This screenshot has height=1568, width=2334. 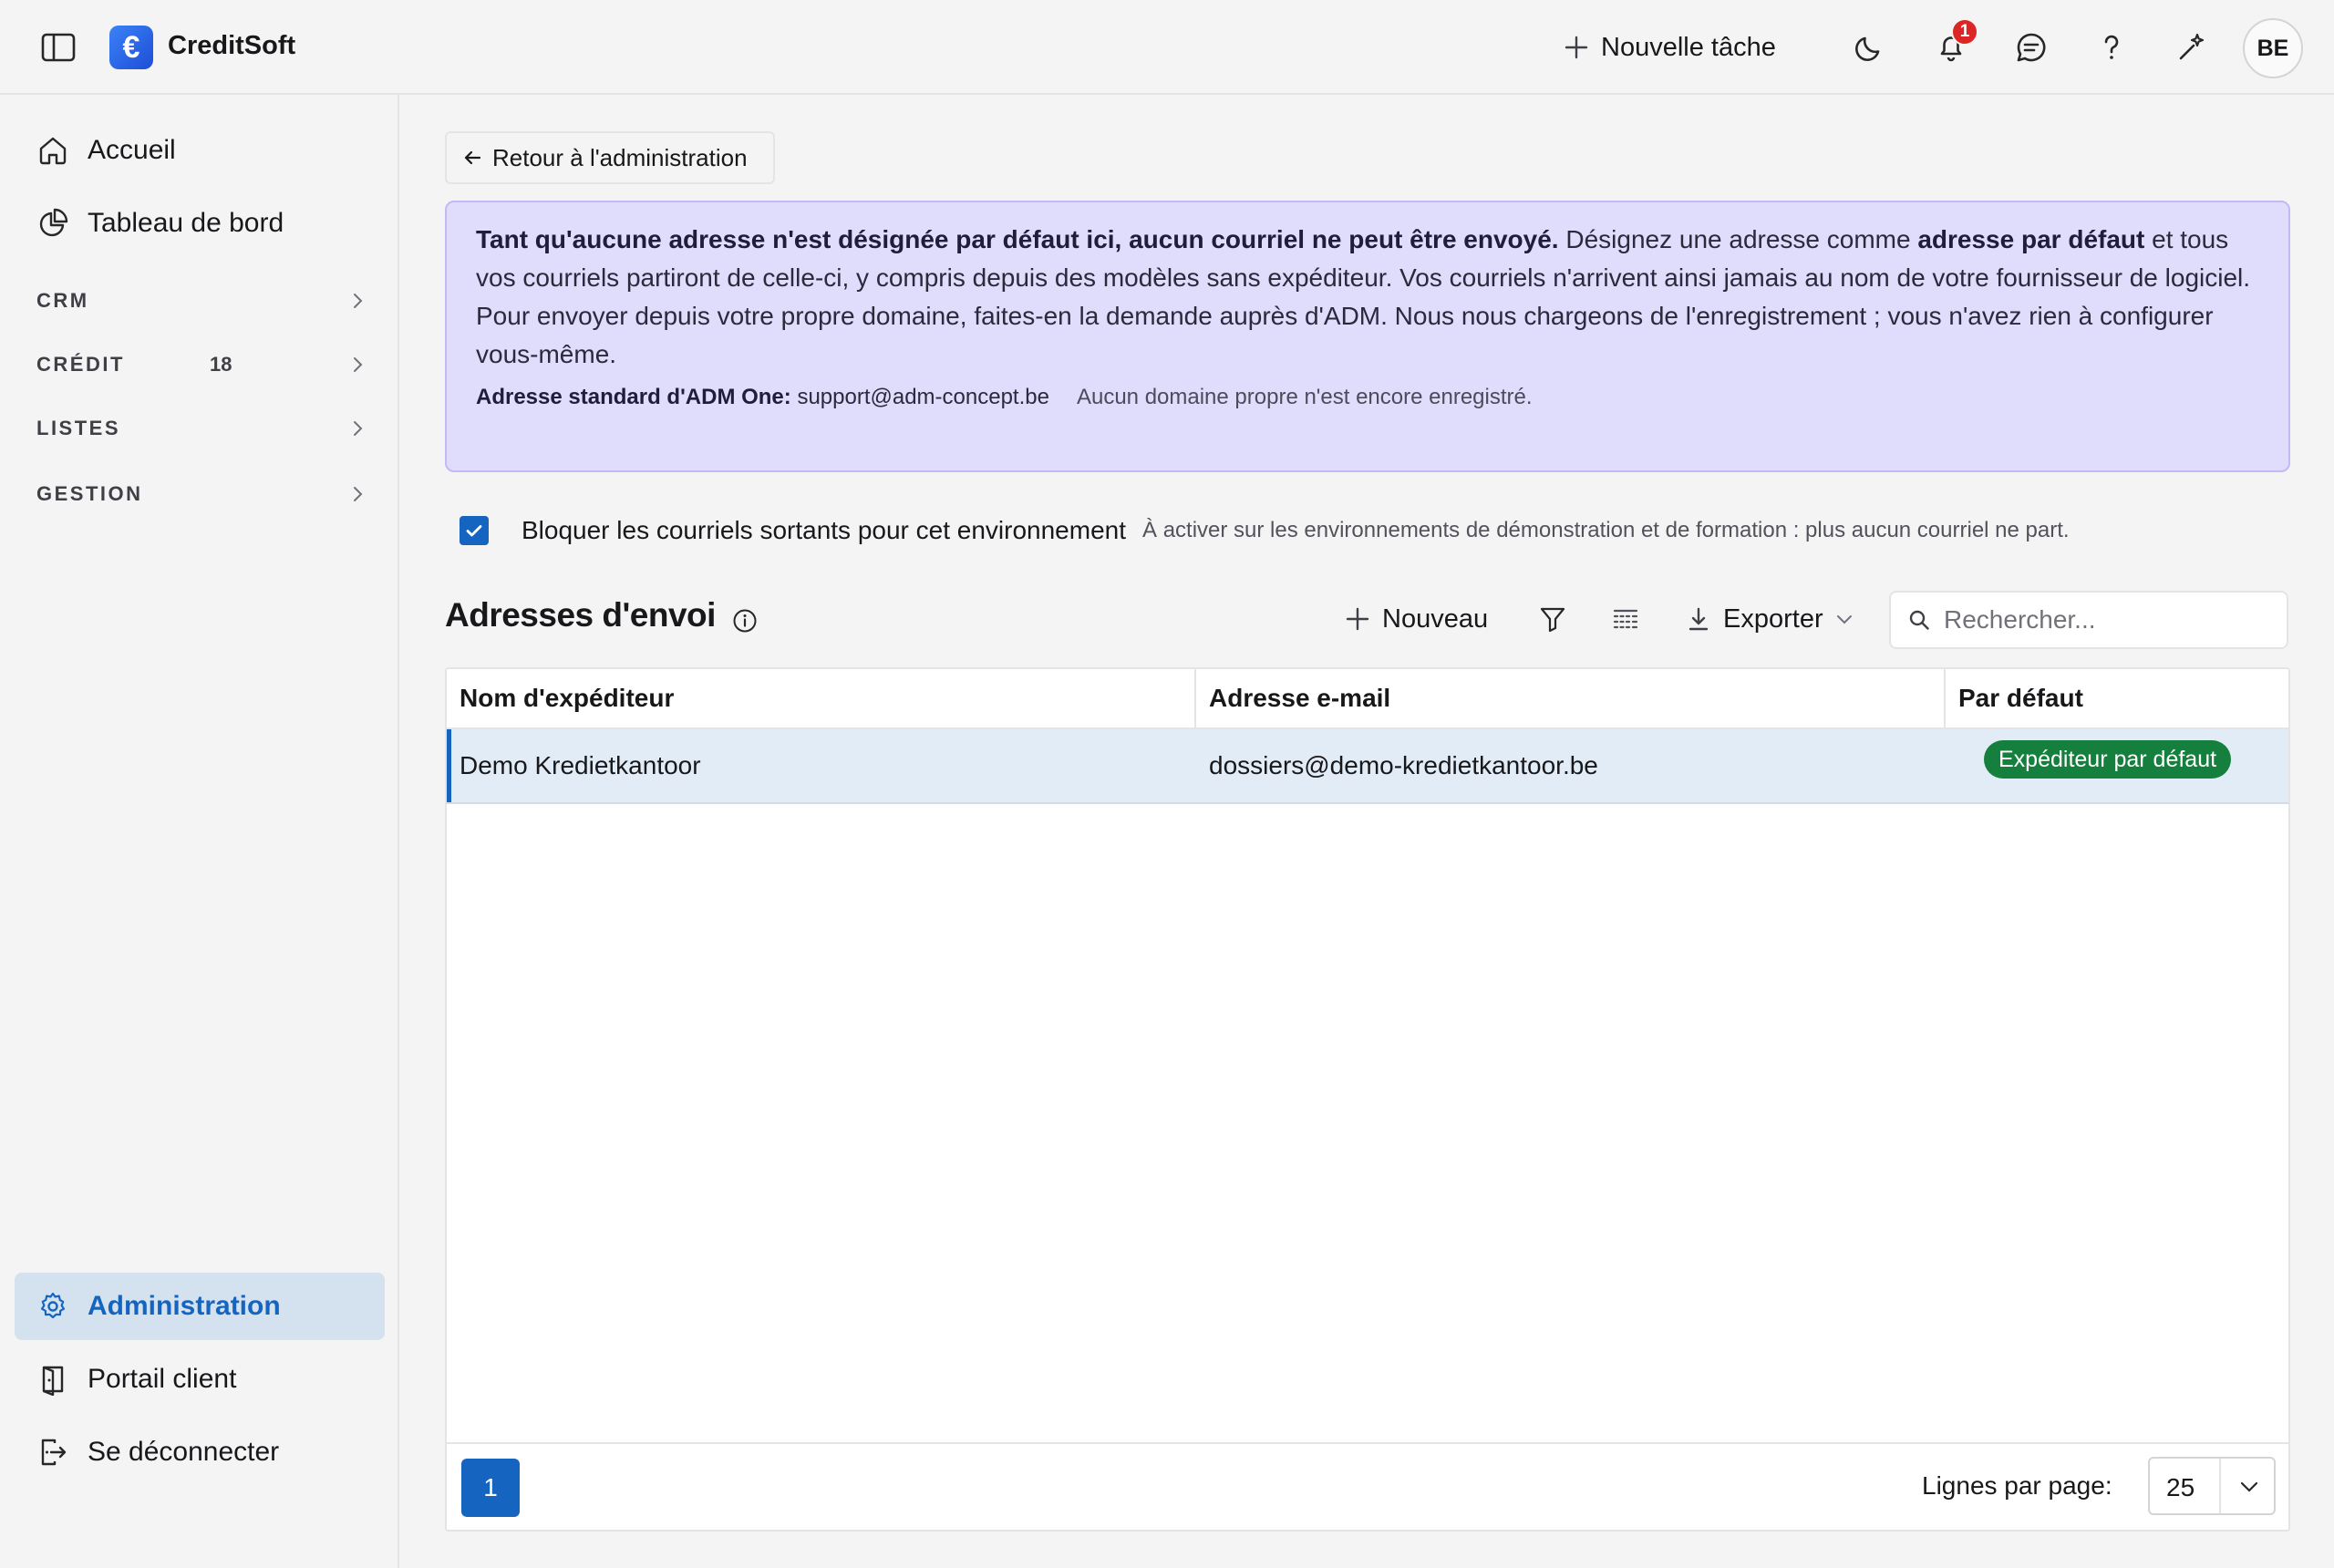 What do you see at coordinates (580, 765) in the screenshot?
I see `cell-sender-name: Demo Kredietkantoor` at bounding box center [580, 765].